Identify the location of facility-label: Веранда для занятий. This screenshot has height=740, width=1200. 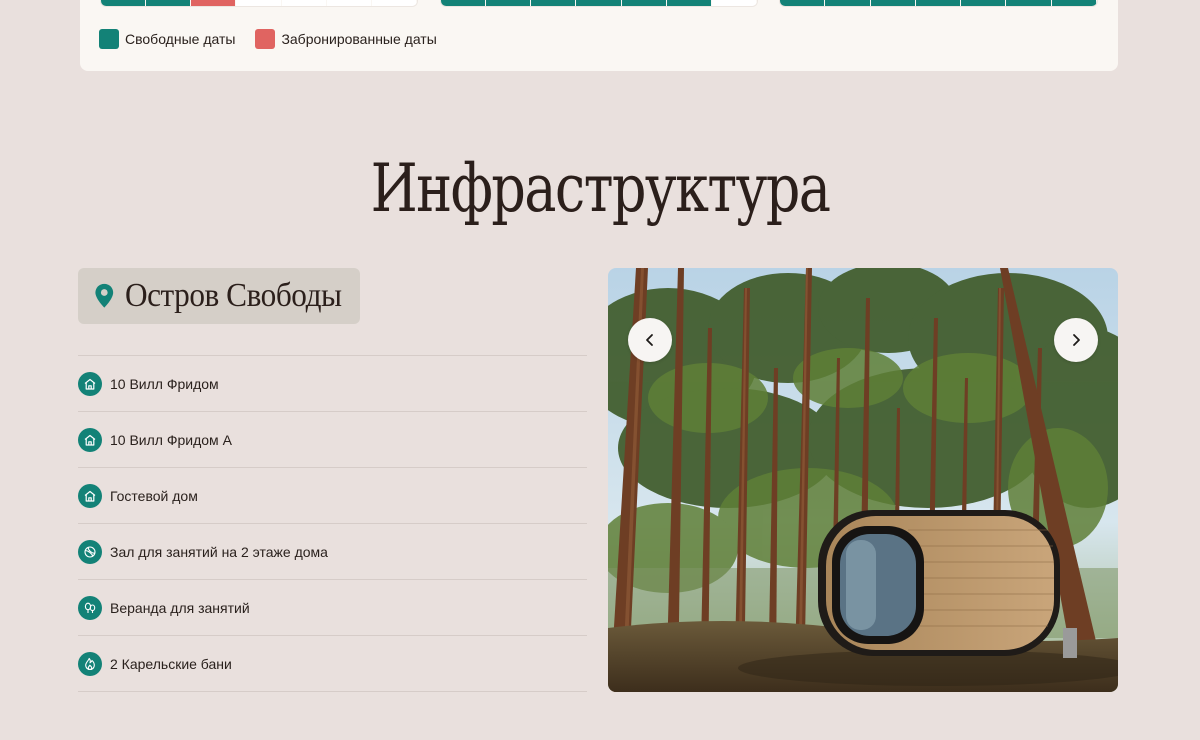
(180, 607).